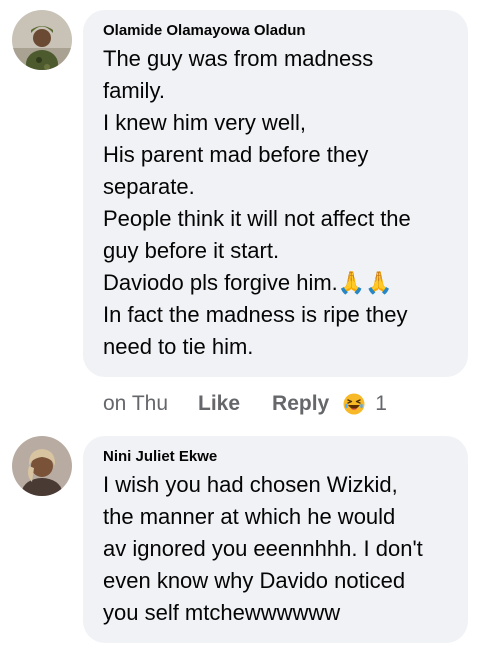  What do you see at coordinates (191, 250) in the screenshot?
I see `comment-line: guy before it start.` at bounding box center [191, 250].